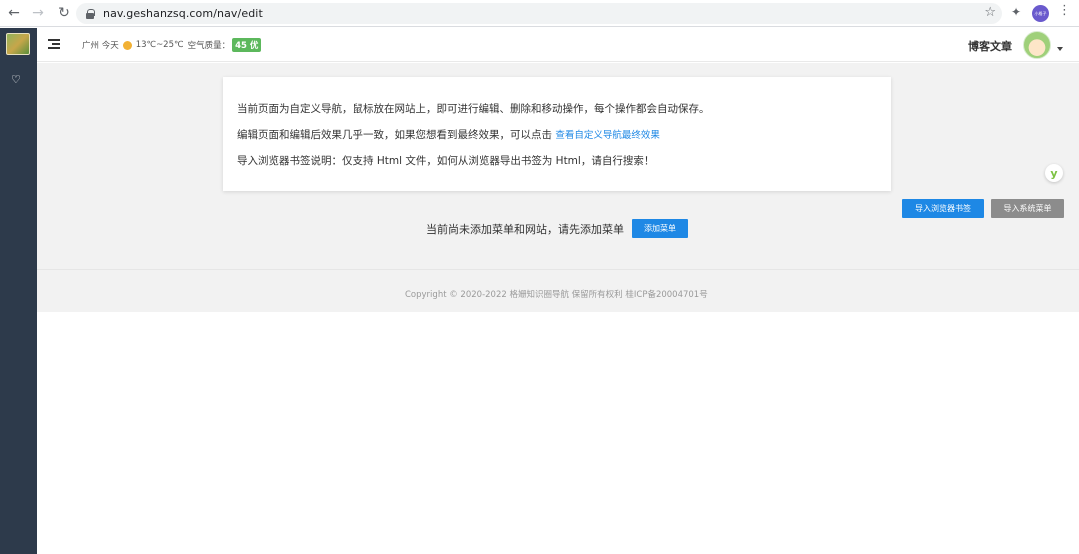 This screenshot has height=554, width=1079. I want to click on site-logo, so click(18, 44).